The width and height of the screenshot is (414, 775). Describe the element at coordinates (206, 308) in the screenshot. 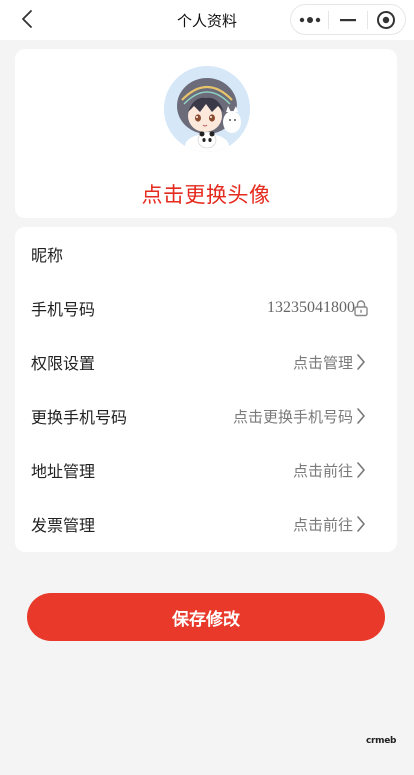

I see `list-item-phone: 手机号码 13235041800` at that location.